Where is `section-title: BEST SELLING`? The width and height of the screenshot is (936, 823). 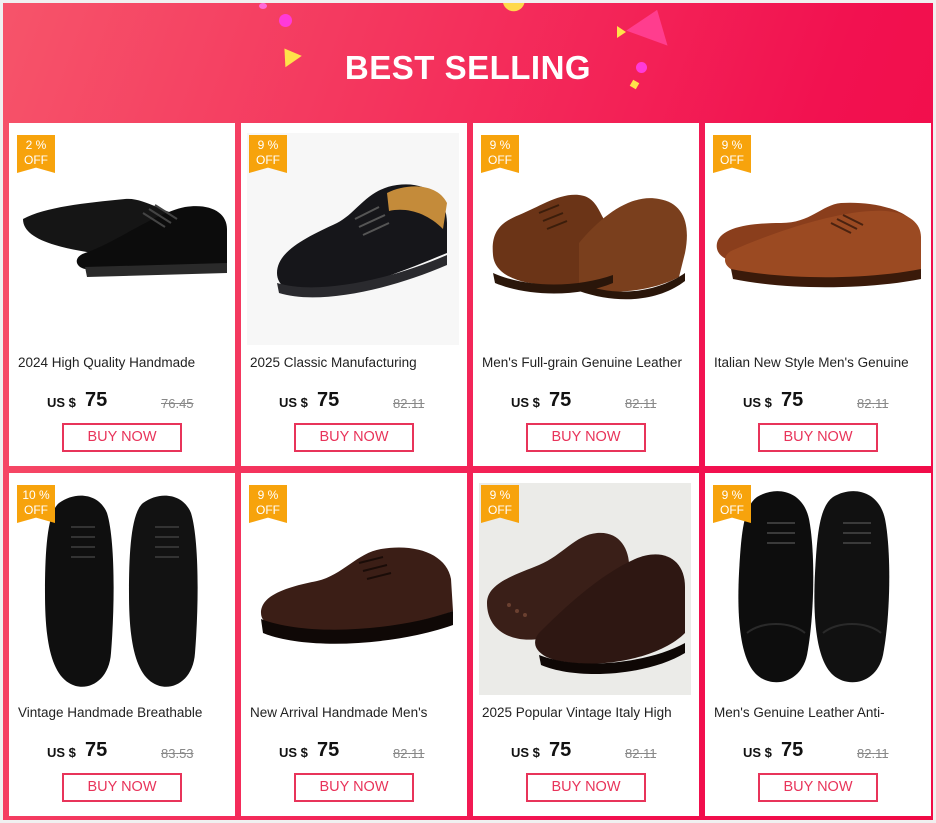 section-title: BEST SELLING is located at coordinates (468, 67).